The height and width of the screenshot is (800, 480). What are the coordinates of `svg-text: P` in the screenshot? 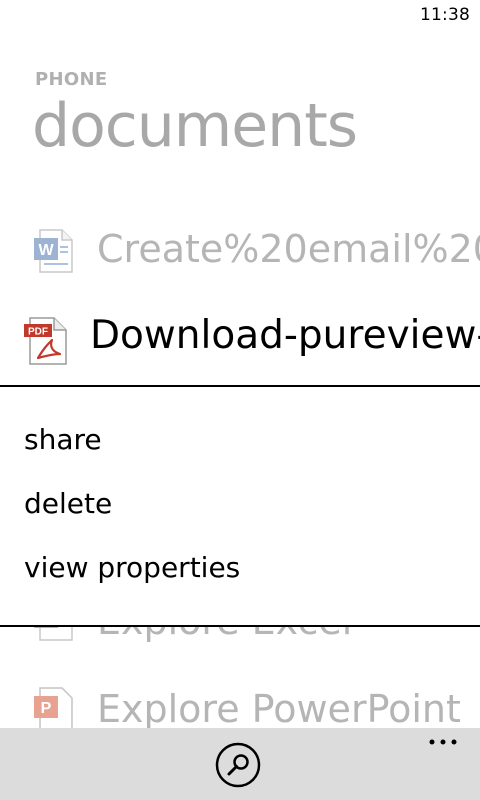 It's located at (46, 708).